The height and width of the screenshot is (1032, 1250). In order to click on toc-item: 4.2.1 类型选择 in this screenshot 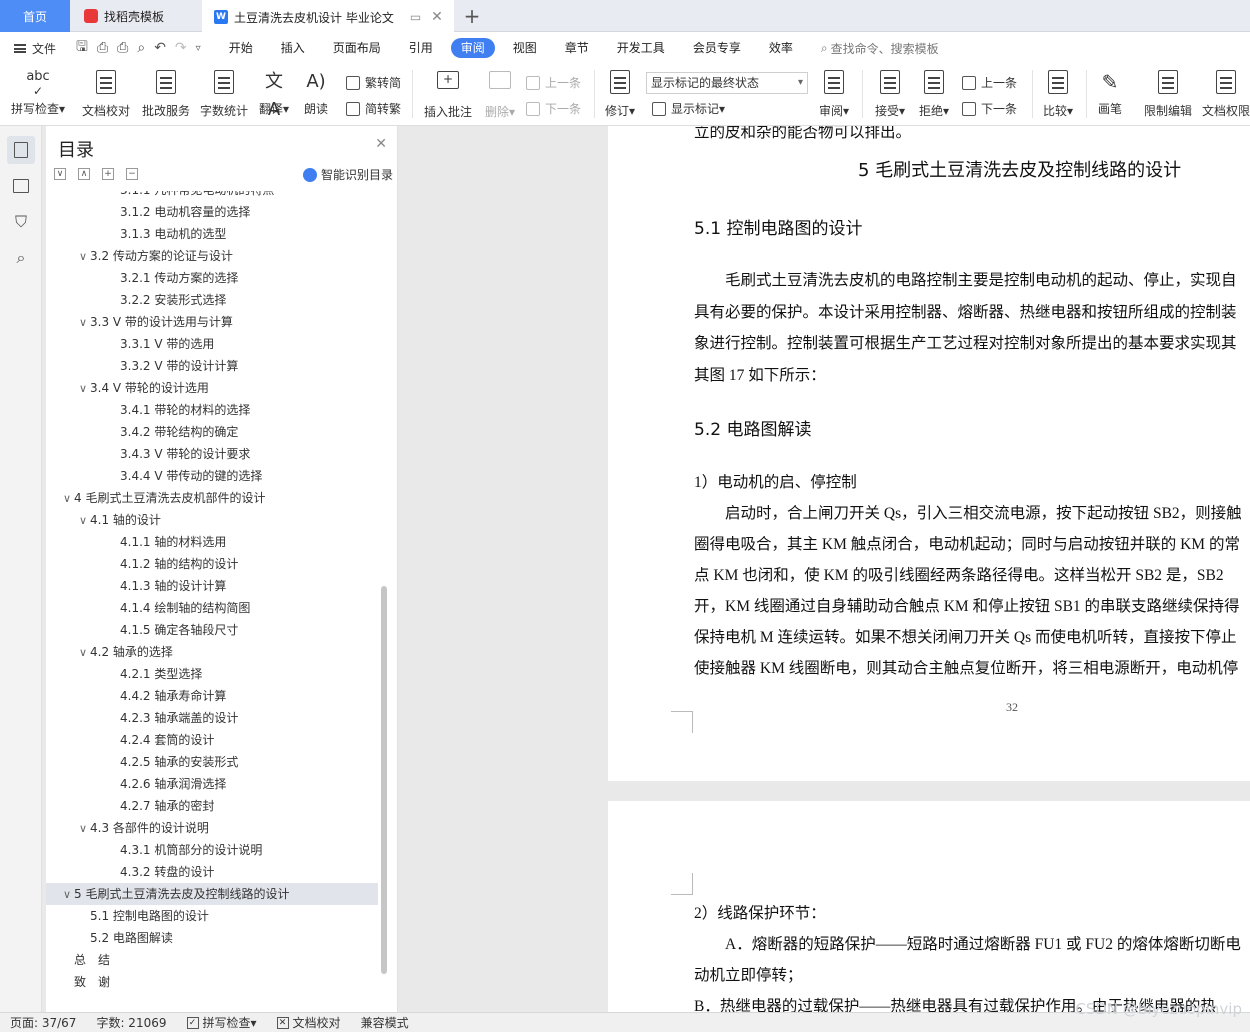, I will do `click(212, 674)`.